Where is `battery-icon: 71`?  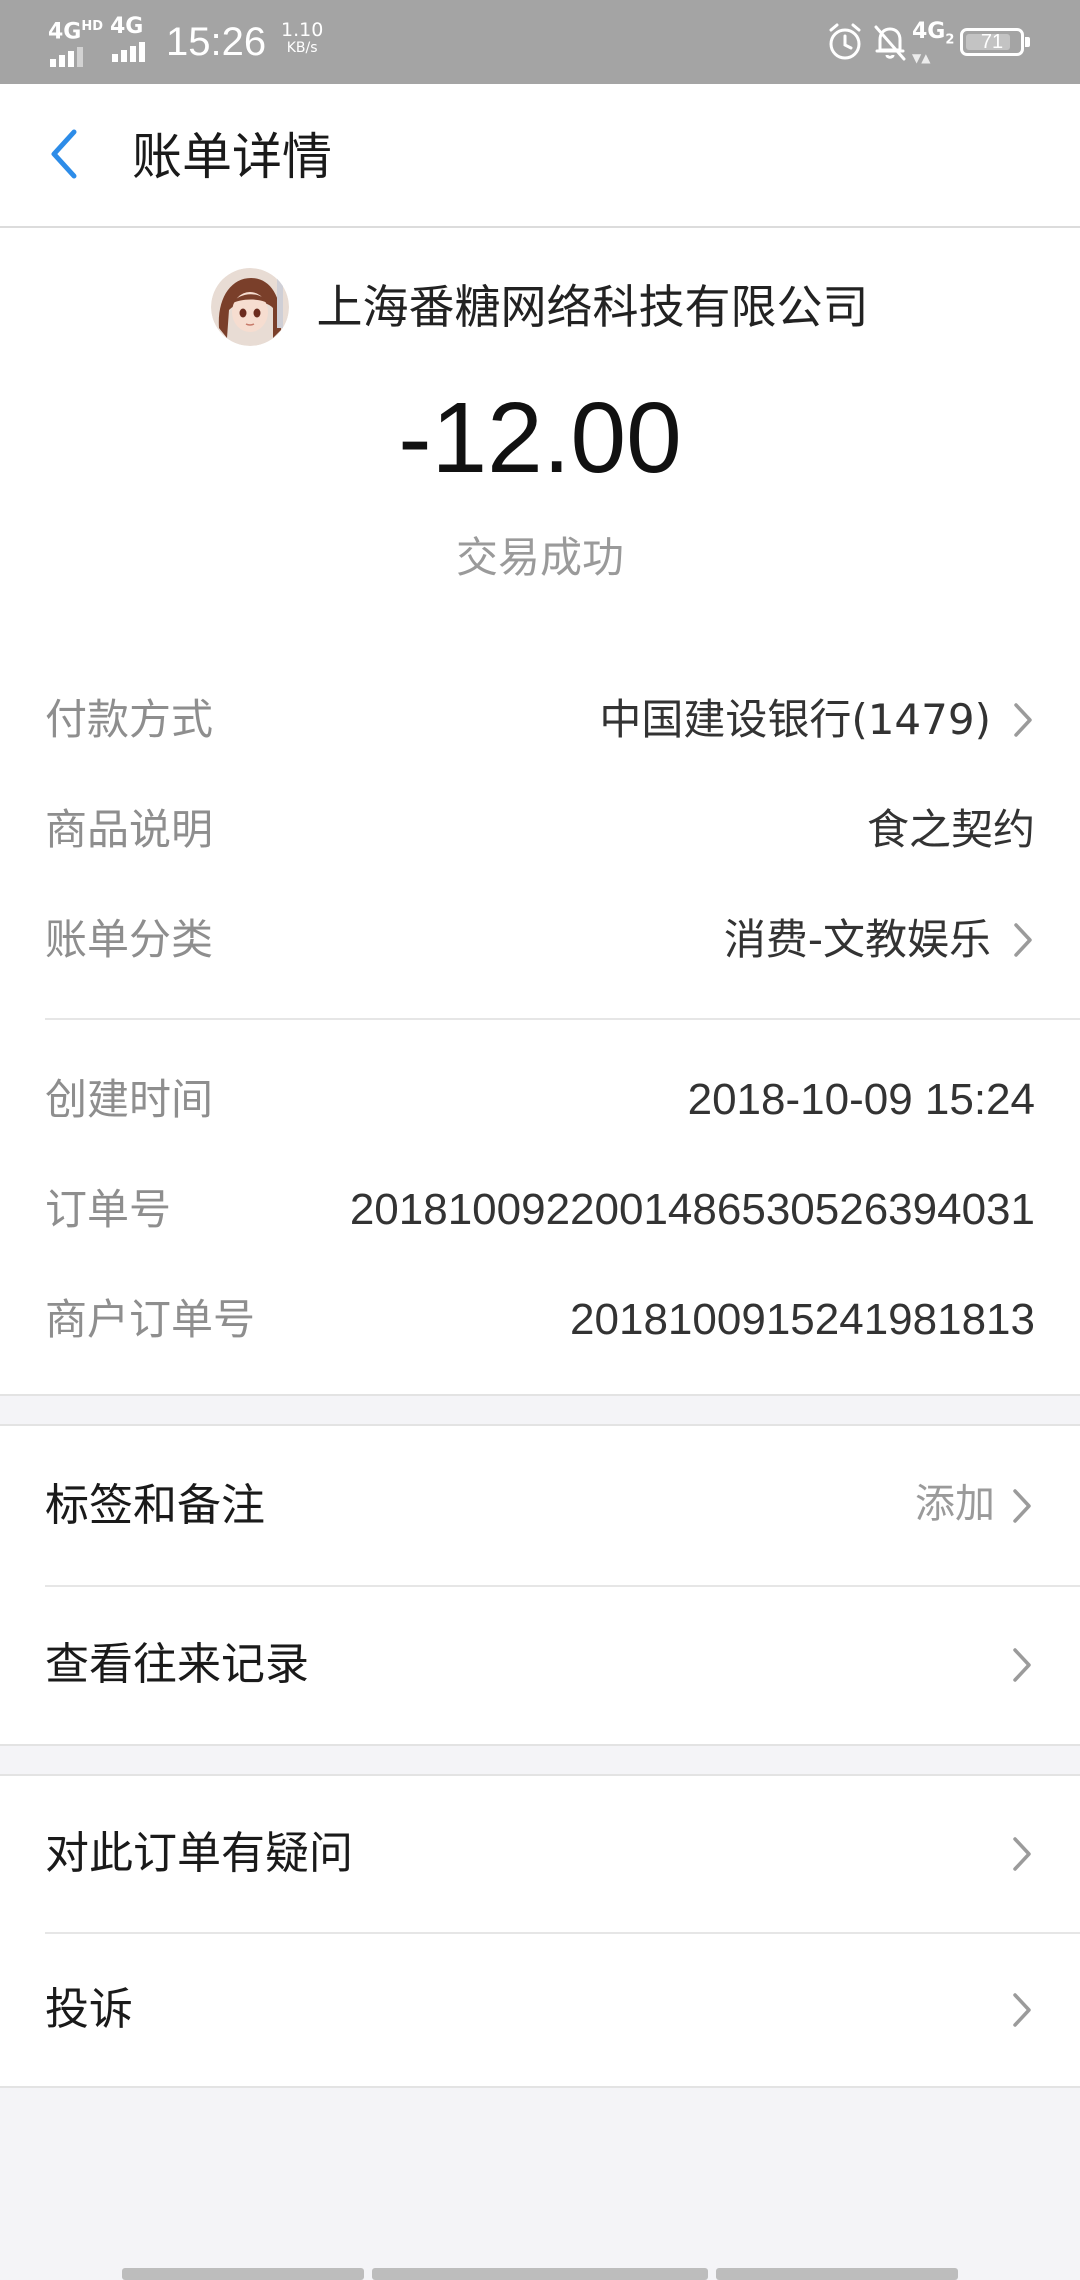 battery-icon: 71 is located at coordinates (995, 42).